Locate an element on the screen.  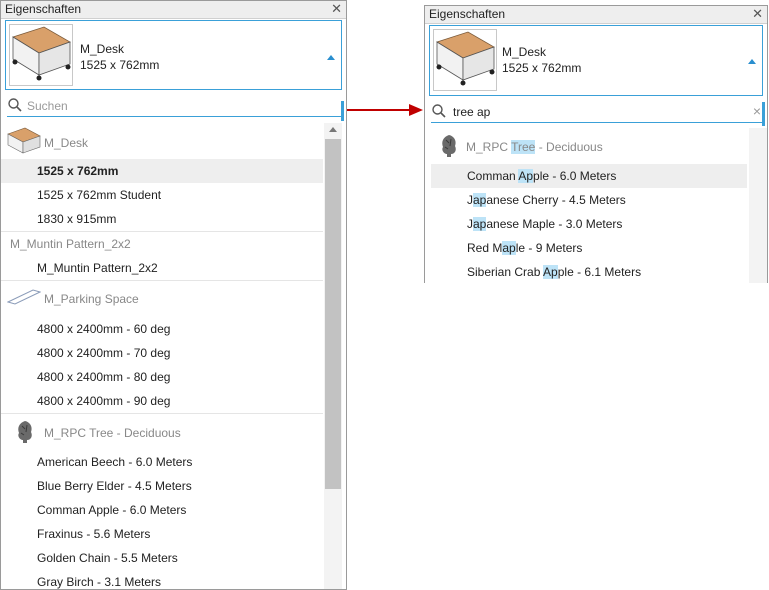
list-item: Fraxinus - 5.6 Meters is located at coordinates (162, 534).